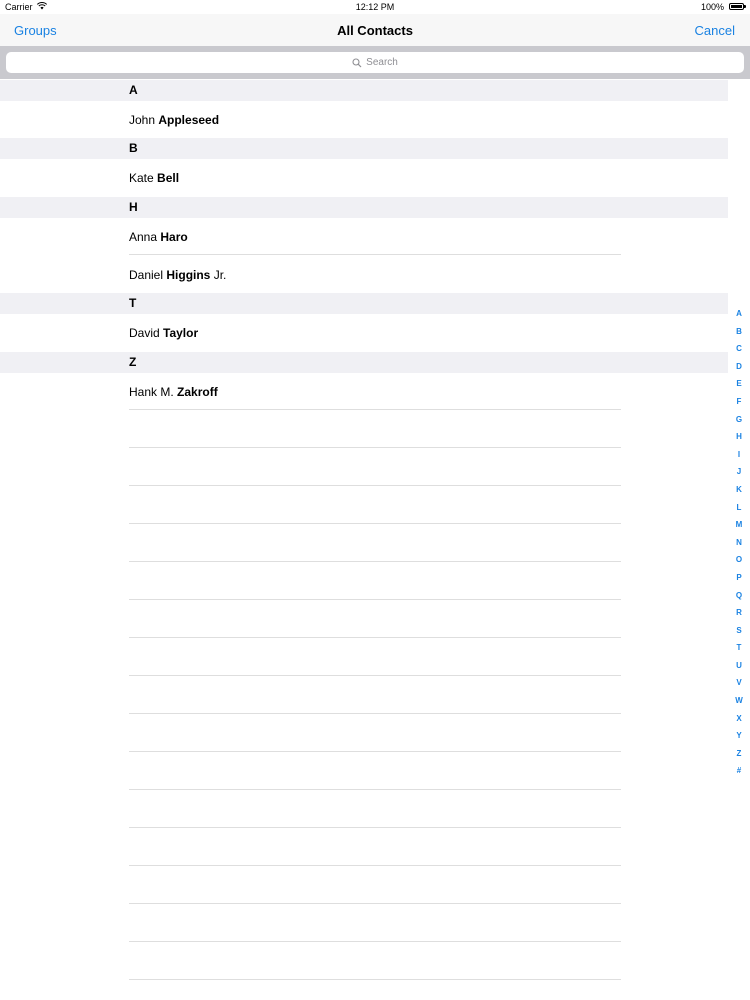 The image size is (750, 1000). I want to click on index-letter: Q, so click(739, 596).